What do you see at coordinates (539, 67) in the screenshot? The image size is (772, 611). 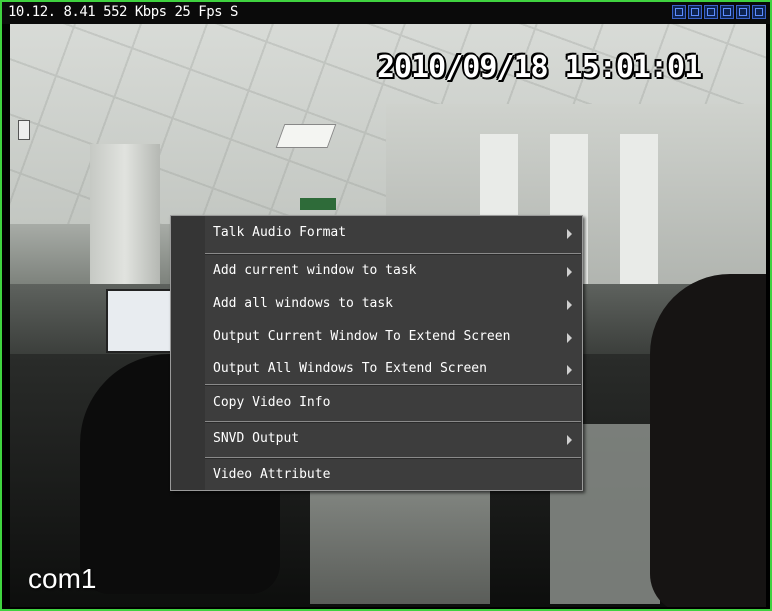 I see `timestamp-overlay: 2010/09/18 15:01:01` at bounding box center [539, 67].